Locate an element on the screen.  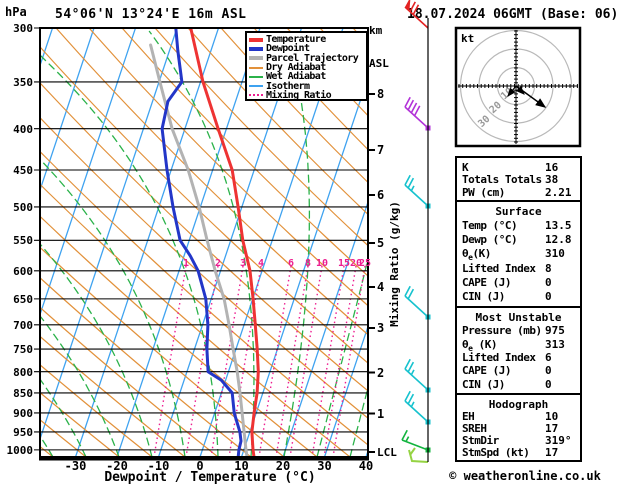
legend-item-label: Mixing Ratio is located at coordinates (299, 95).